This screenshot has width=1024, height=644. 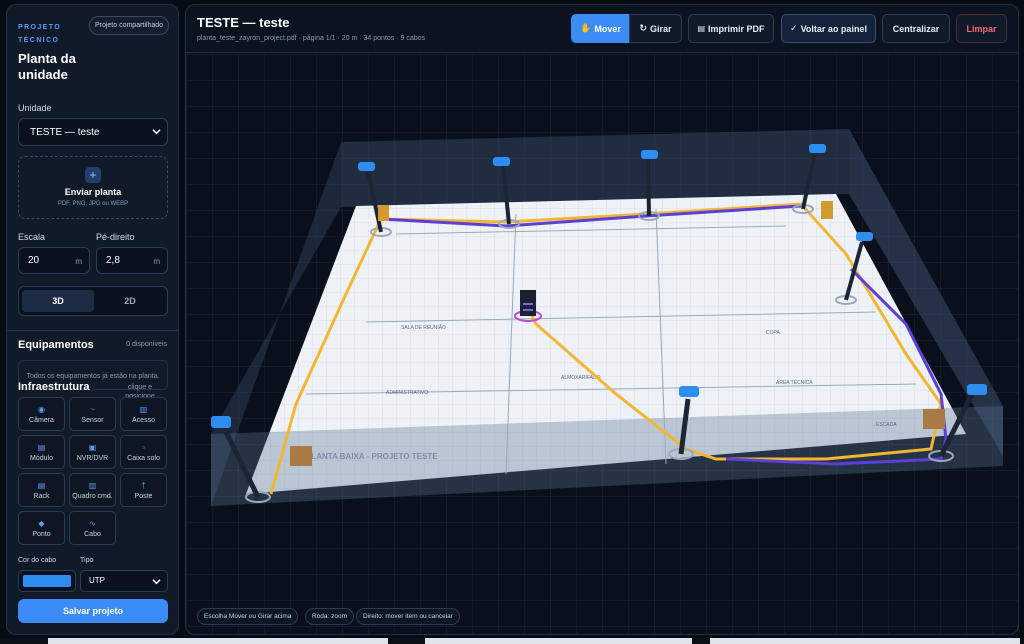 I want to click on room-label: ÁREA TÉCNICA, so click(x=794, y=382).